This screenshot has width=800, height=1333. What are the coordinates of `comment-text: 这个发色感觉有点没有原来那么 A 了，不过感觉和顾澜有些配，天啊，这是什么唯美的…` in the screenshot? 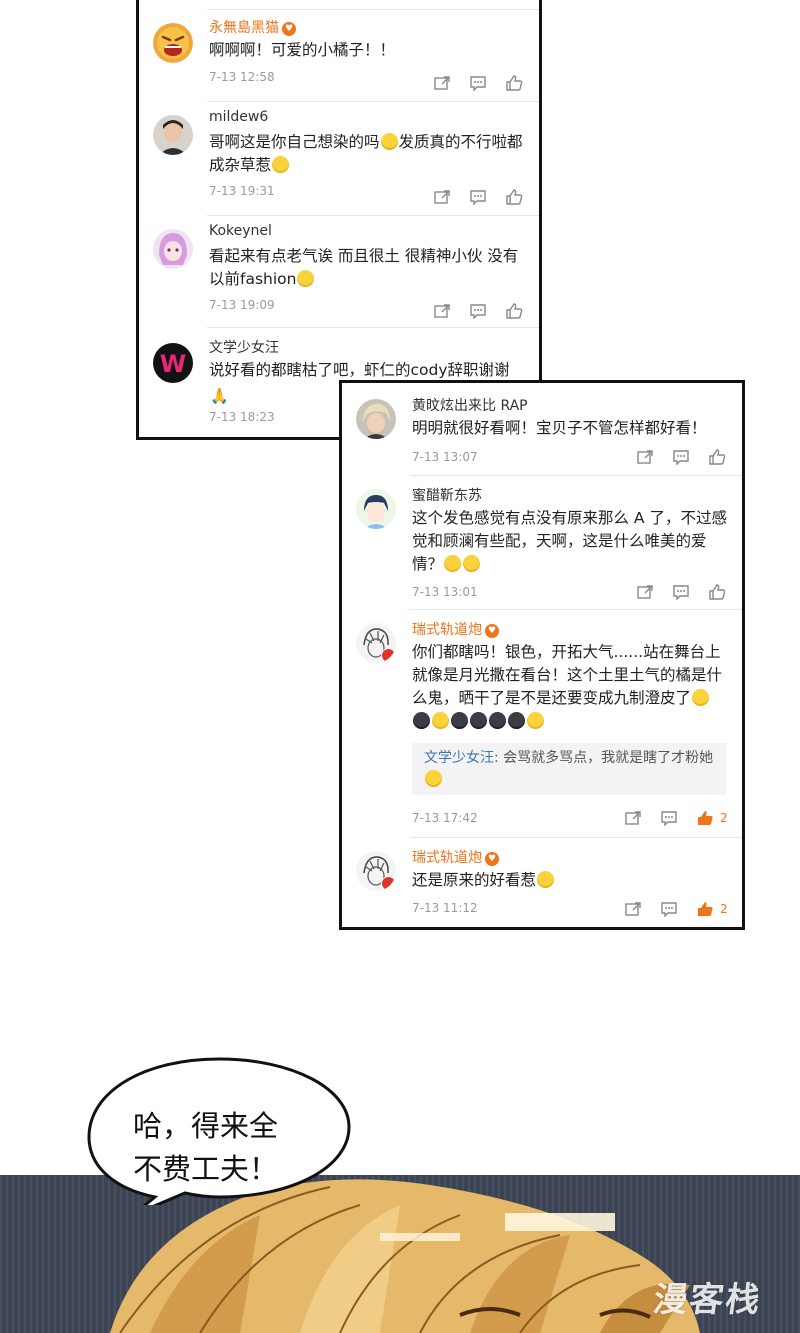 It's located at (569, 541).